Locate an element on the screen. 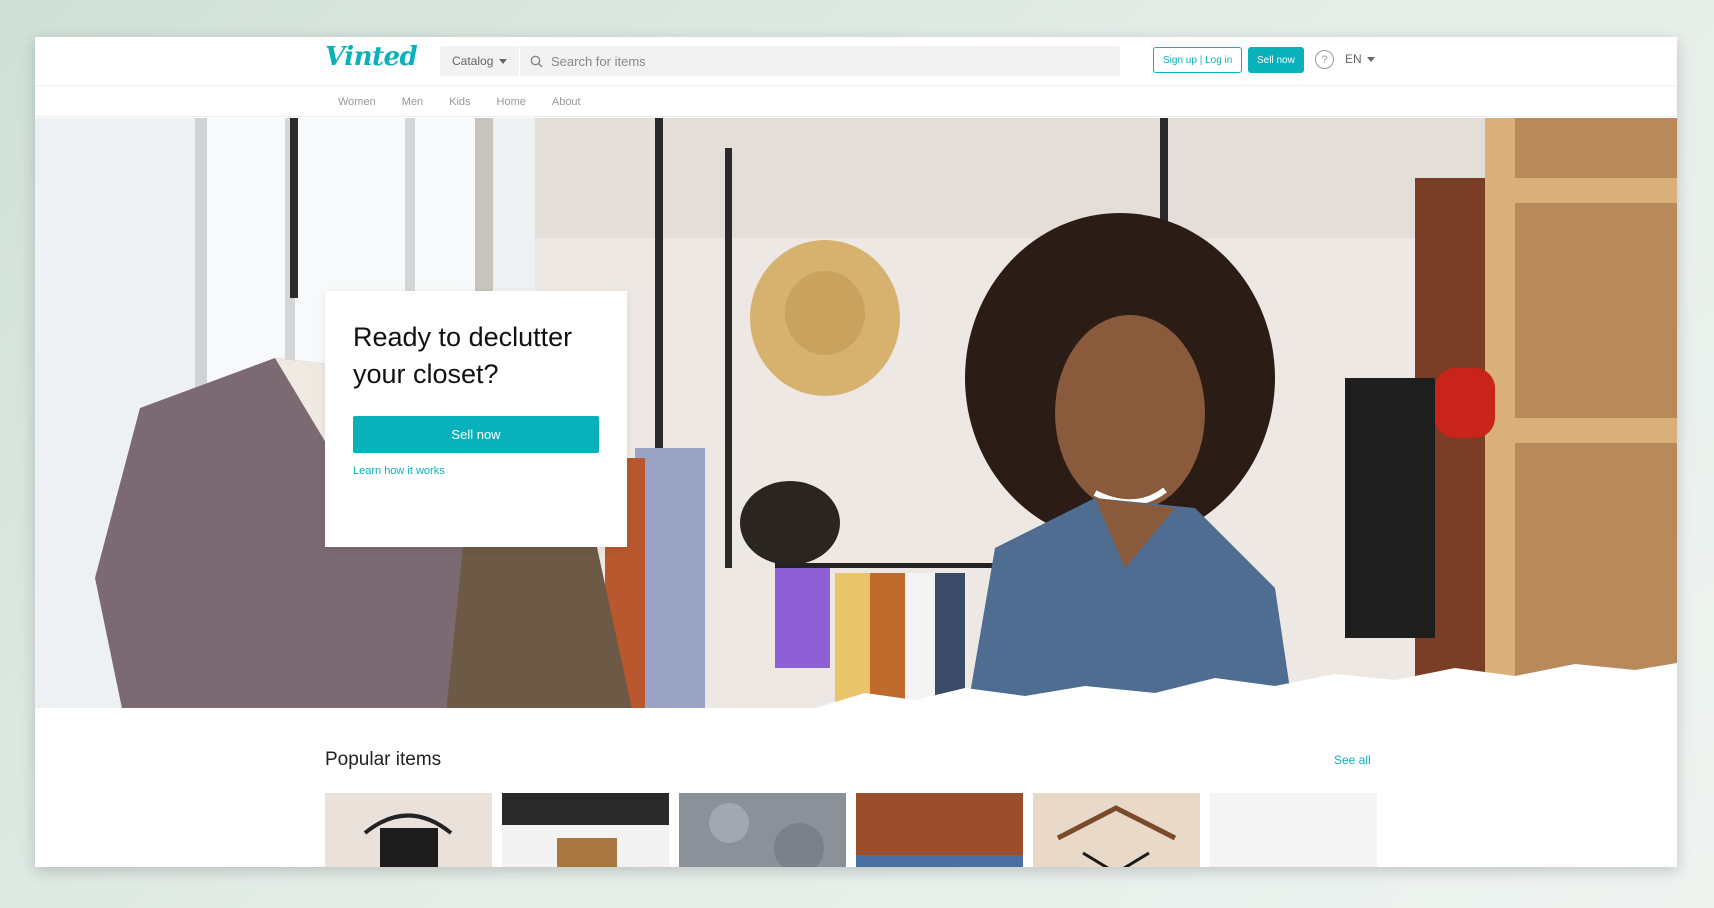 The height and width of the screenshot is (908, 1714). category-nav: Women Men Kids Home About is located at coordinates (856, 101).